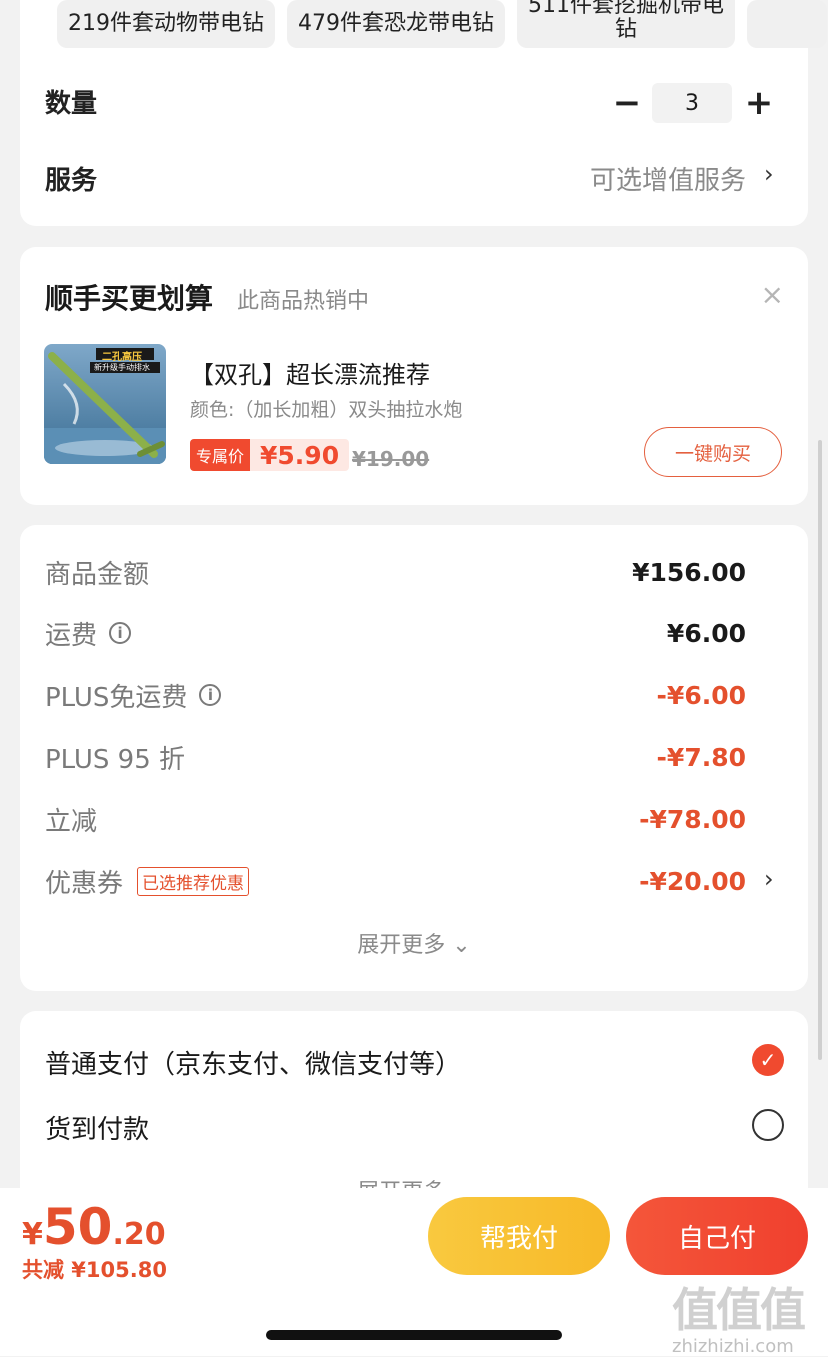 Image resolution: width=828 pixels, height=1357 pixels. Describe the element at coordinates (414, 1335) in the screenshot. I see `home-indicator` at that location.